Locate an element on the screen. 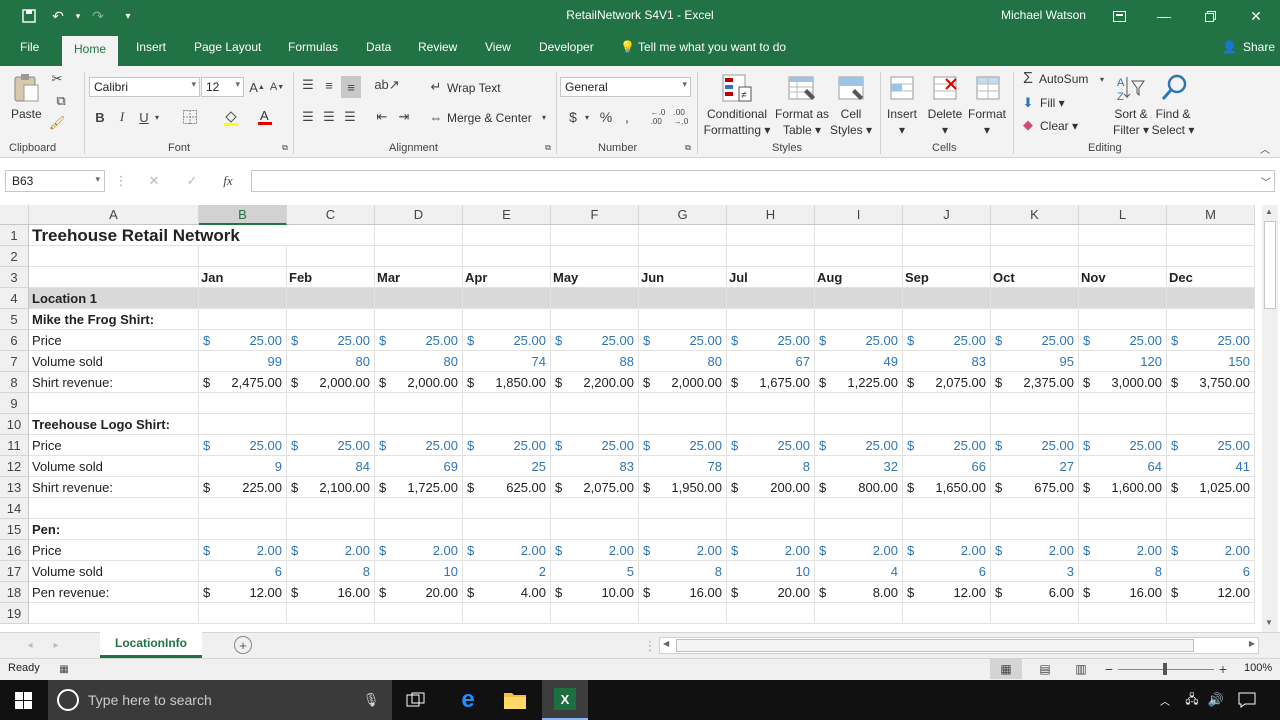 This screenshot has height=720, width=1280. decrease-decimal-icon: .00 →.0 is located at coordinates (681, 117).